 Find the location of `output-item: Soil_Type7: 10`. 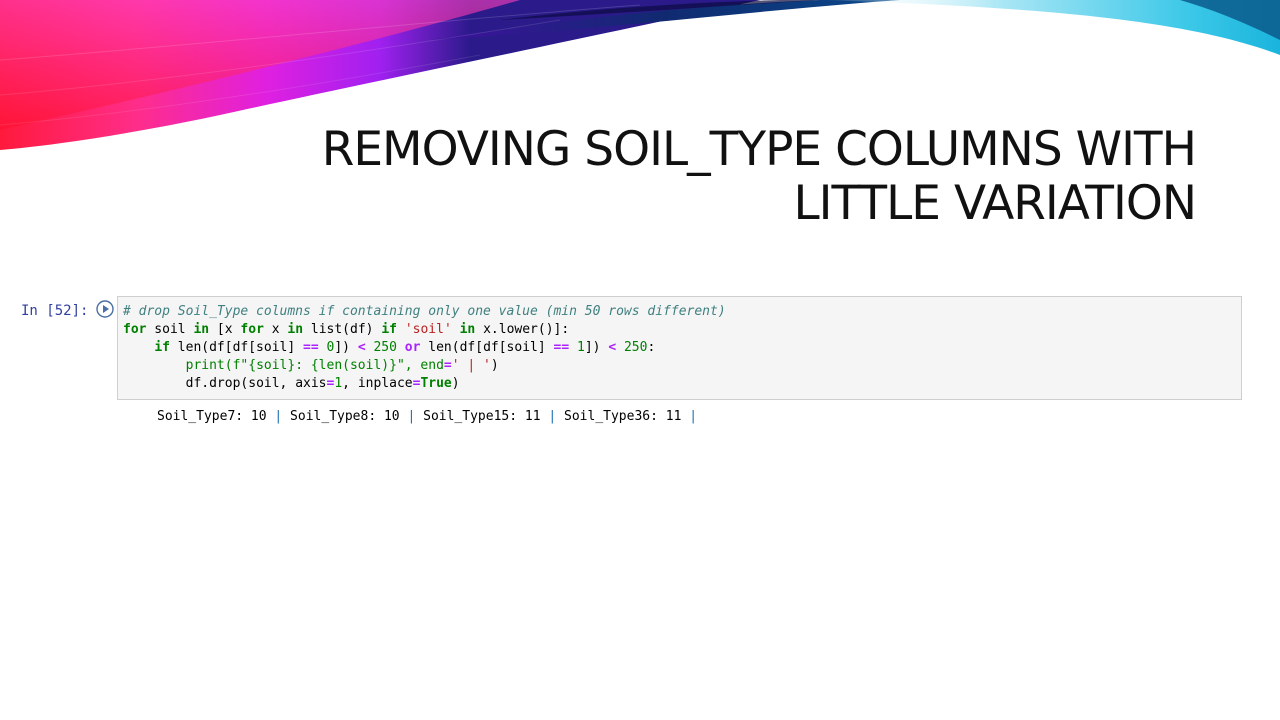

output-item: Soil_Type7: 10 is located at coordinates (216, 416).